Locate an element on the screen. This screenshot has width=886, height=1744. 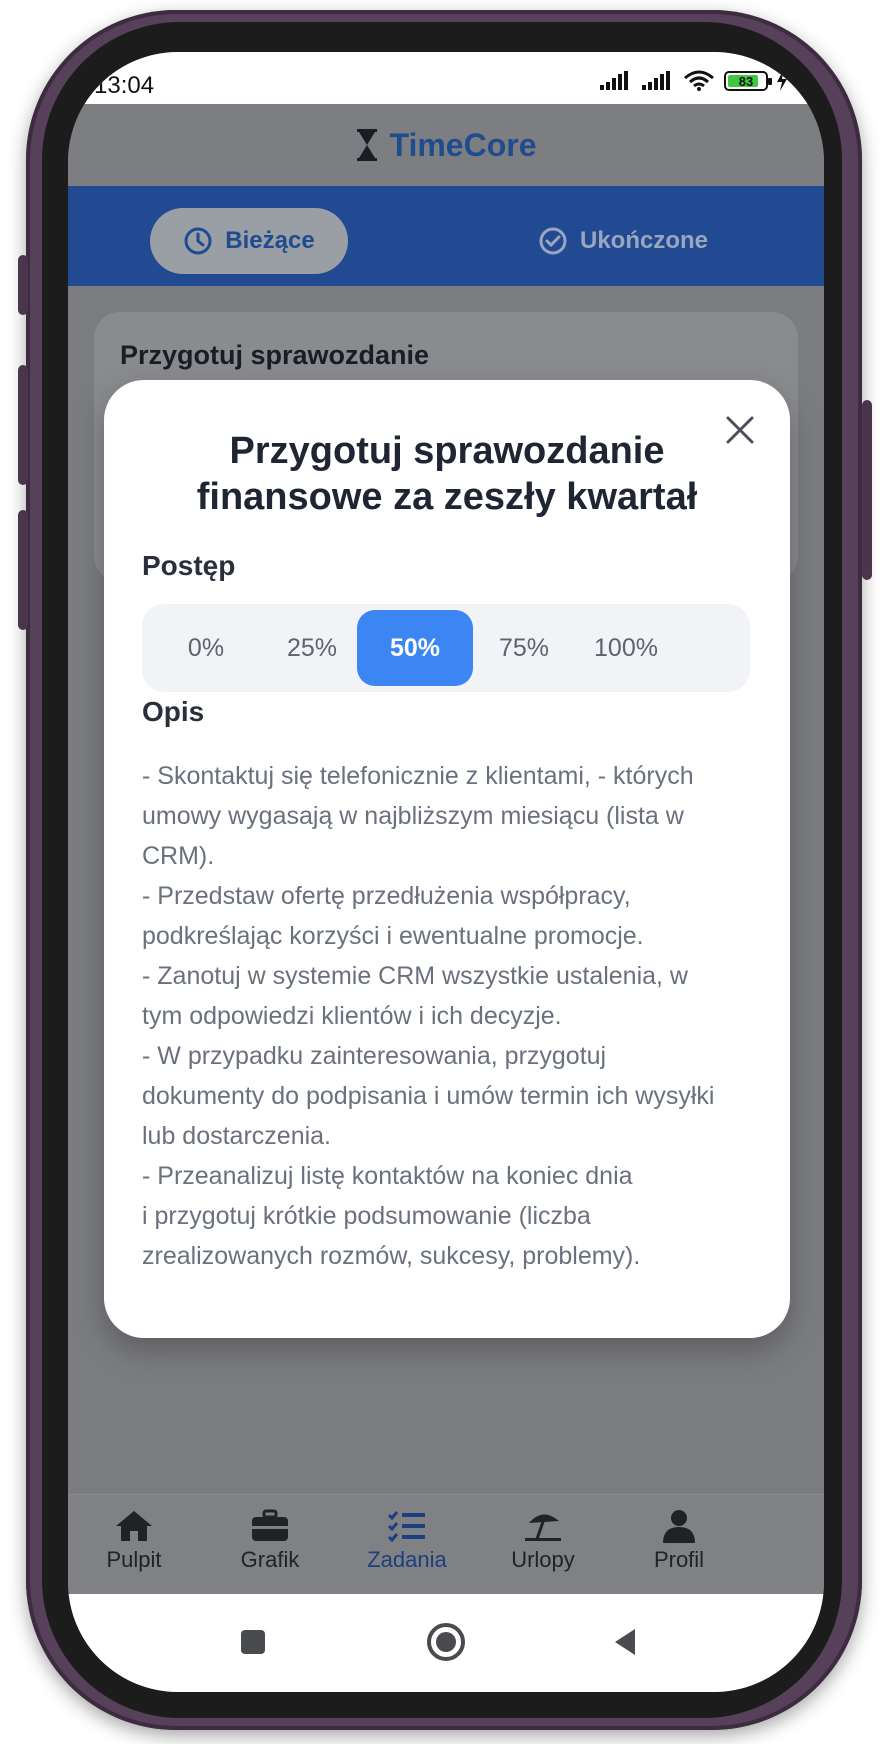
back-triangle-icon is located at coordinates (625, 1642).